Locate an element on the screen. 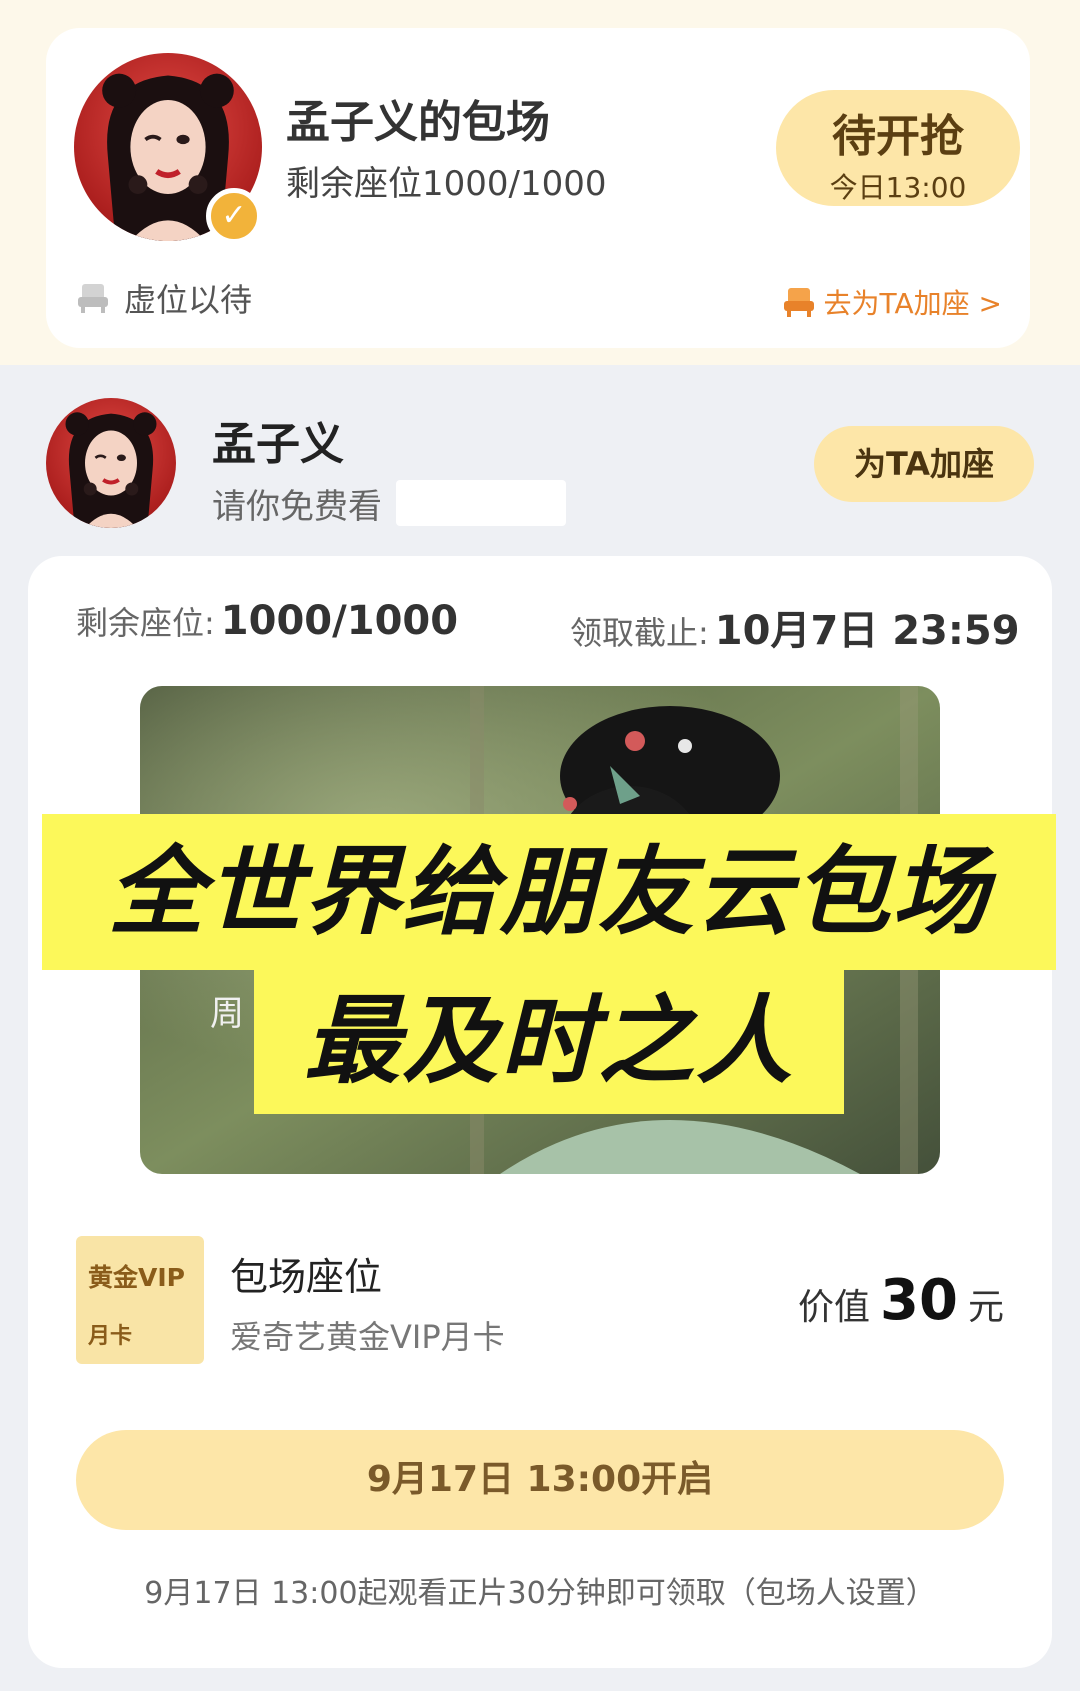 This screenshot has width=1080, height=1691. add-seat-link: 去为TA加座 > is located at coordinates (892, 302).